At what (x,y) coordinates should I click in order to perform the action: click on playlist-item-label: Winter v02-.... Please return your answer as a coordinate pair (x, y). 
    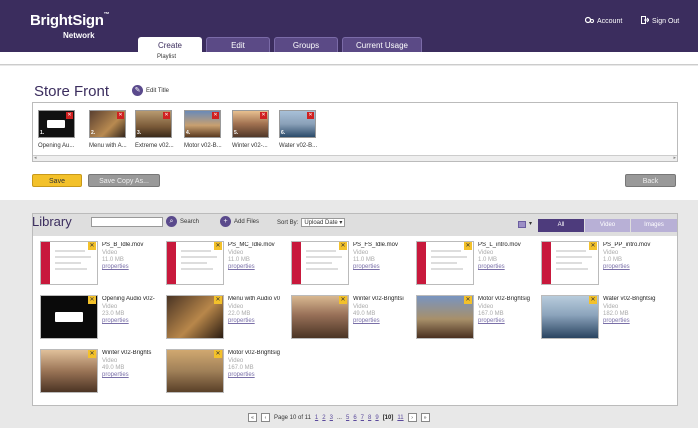
    Looking at the image, I should click on (250, 146).